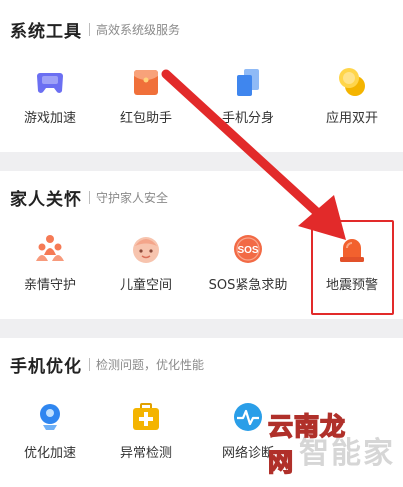 The height and width of the screenshot is (487, 403). I want to click on red-envelope-icon, so click(146, 82).